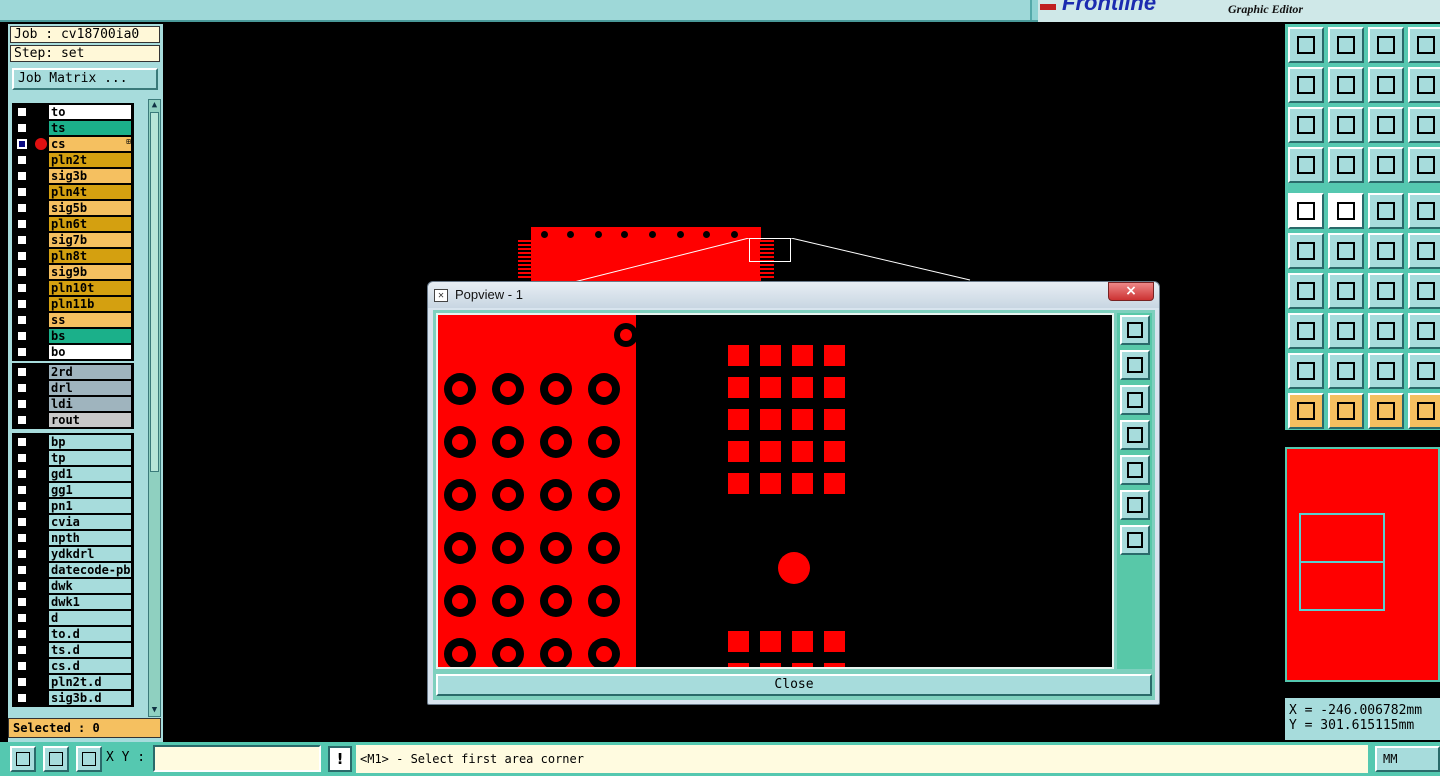  What do you see at coordinates (90, 682) in the screenshot?
I see `layer-name: pln2t.d` at bounding box center [90, 682].